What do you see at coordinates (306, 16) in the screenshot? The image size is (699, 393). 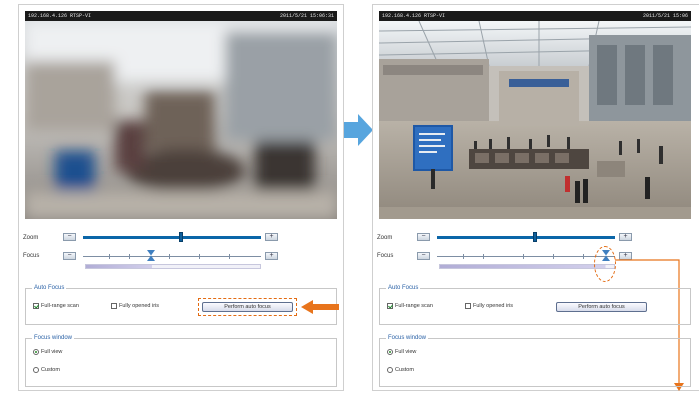 I see `timestamp-label: 2011/5/21 15:06:31` at bounding box center [306, 16].